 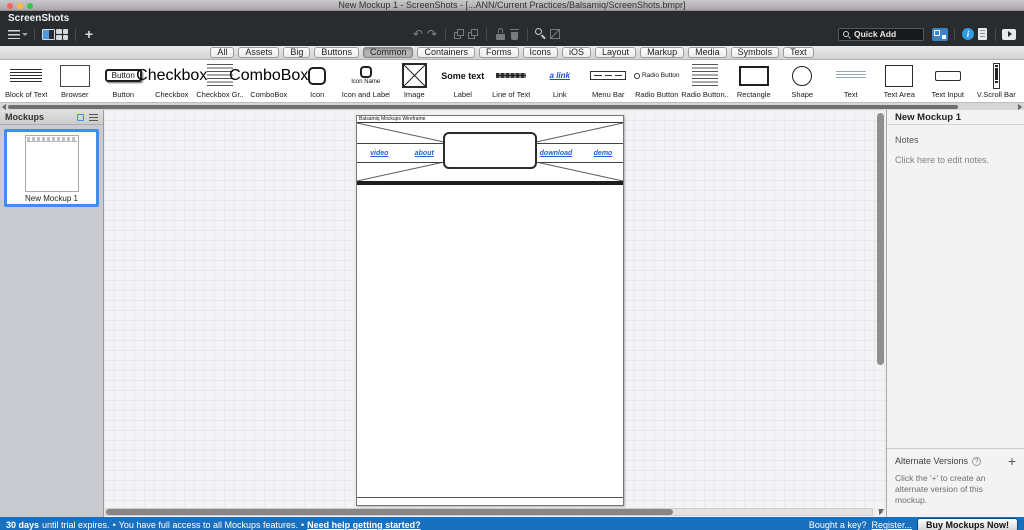 What do you see at coordinates (940, 34) in the screenshot?
I see `ui-library-toggle-button` at bounding box center [940, 34].